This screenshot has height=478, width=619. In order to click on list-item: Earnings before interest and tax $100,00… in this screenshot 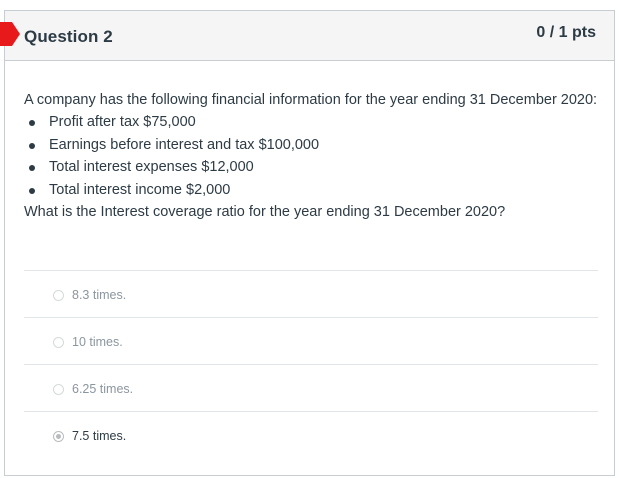, I will do `click(311, 145)`.